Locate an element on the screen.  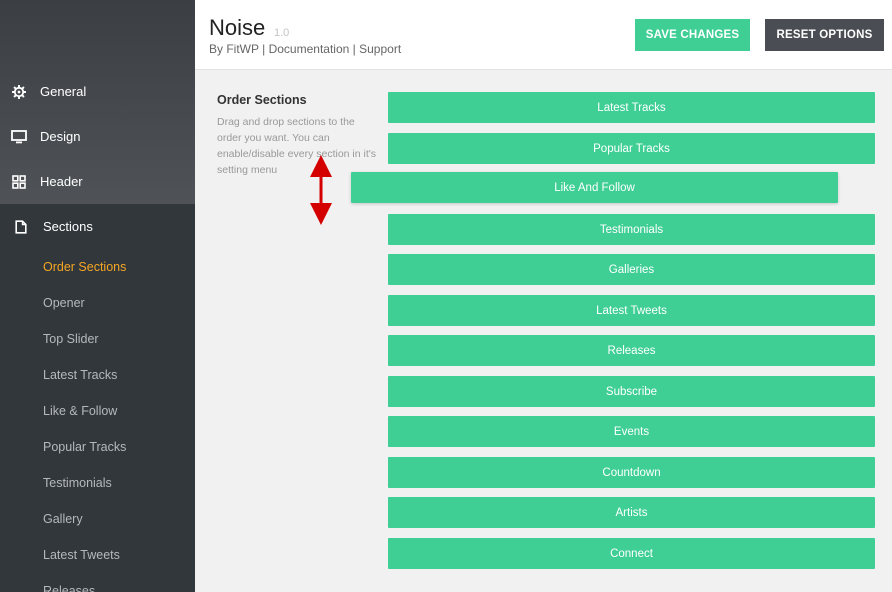
option-title: Order Sections is located at coordinates (262, 100).